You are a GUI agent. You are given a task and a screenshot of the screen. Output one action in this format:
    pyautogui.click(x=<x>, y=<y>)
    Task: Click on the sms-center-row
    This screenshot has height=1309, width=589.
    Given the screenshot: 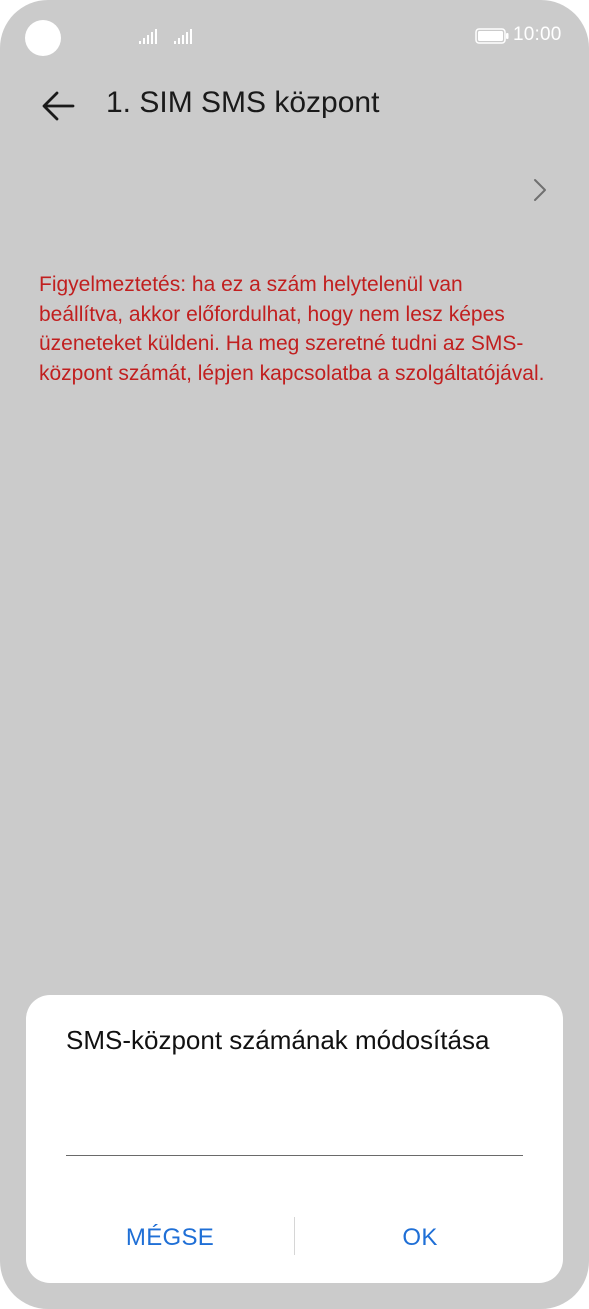 What is the action you would take?
    pyautogui.click(x=540, y=190)
    